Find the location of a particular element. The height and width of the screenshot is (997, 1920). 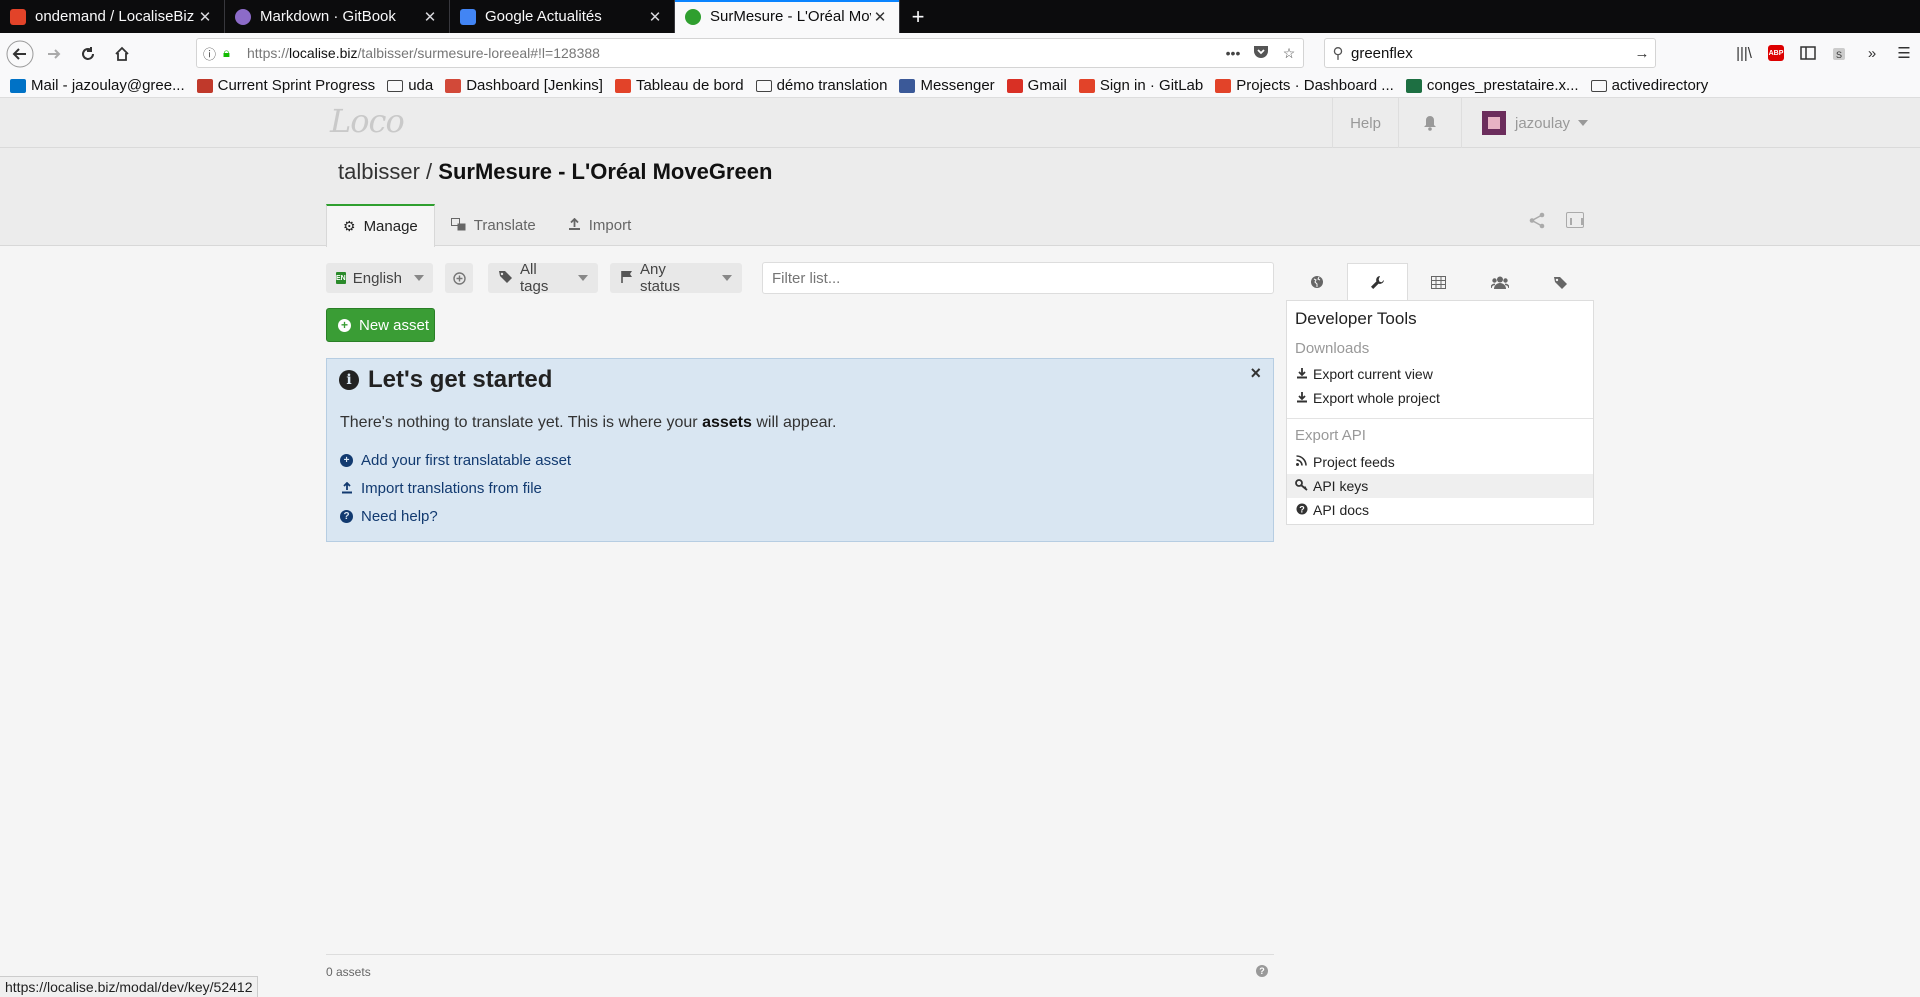

page-actions-icon: ••• is located at coordinates (1233, 53).